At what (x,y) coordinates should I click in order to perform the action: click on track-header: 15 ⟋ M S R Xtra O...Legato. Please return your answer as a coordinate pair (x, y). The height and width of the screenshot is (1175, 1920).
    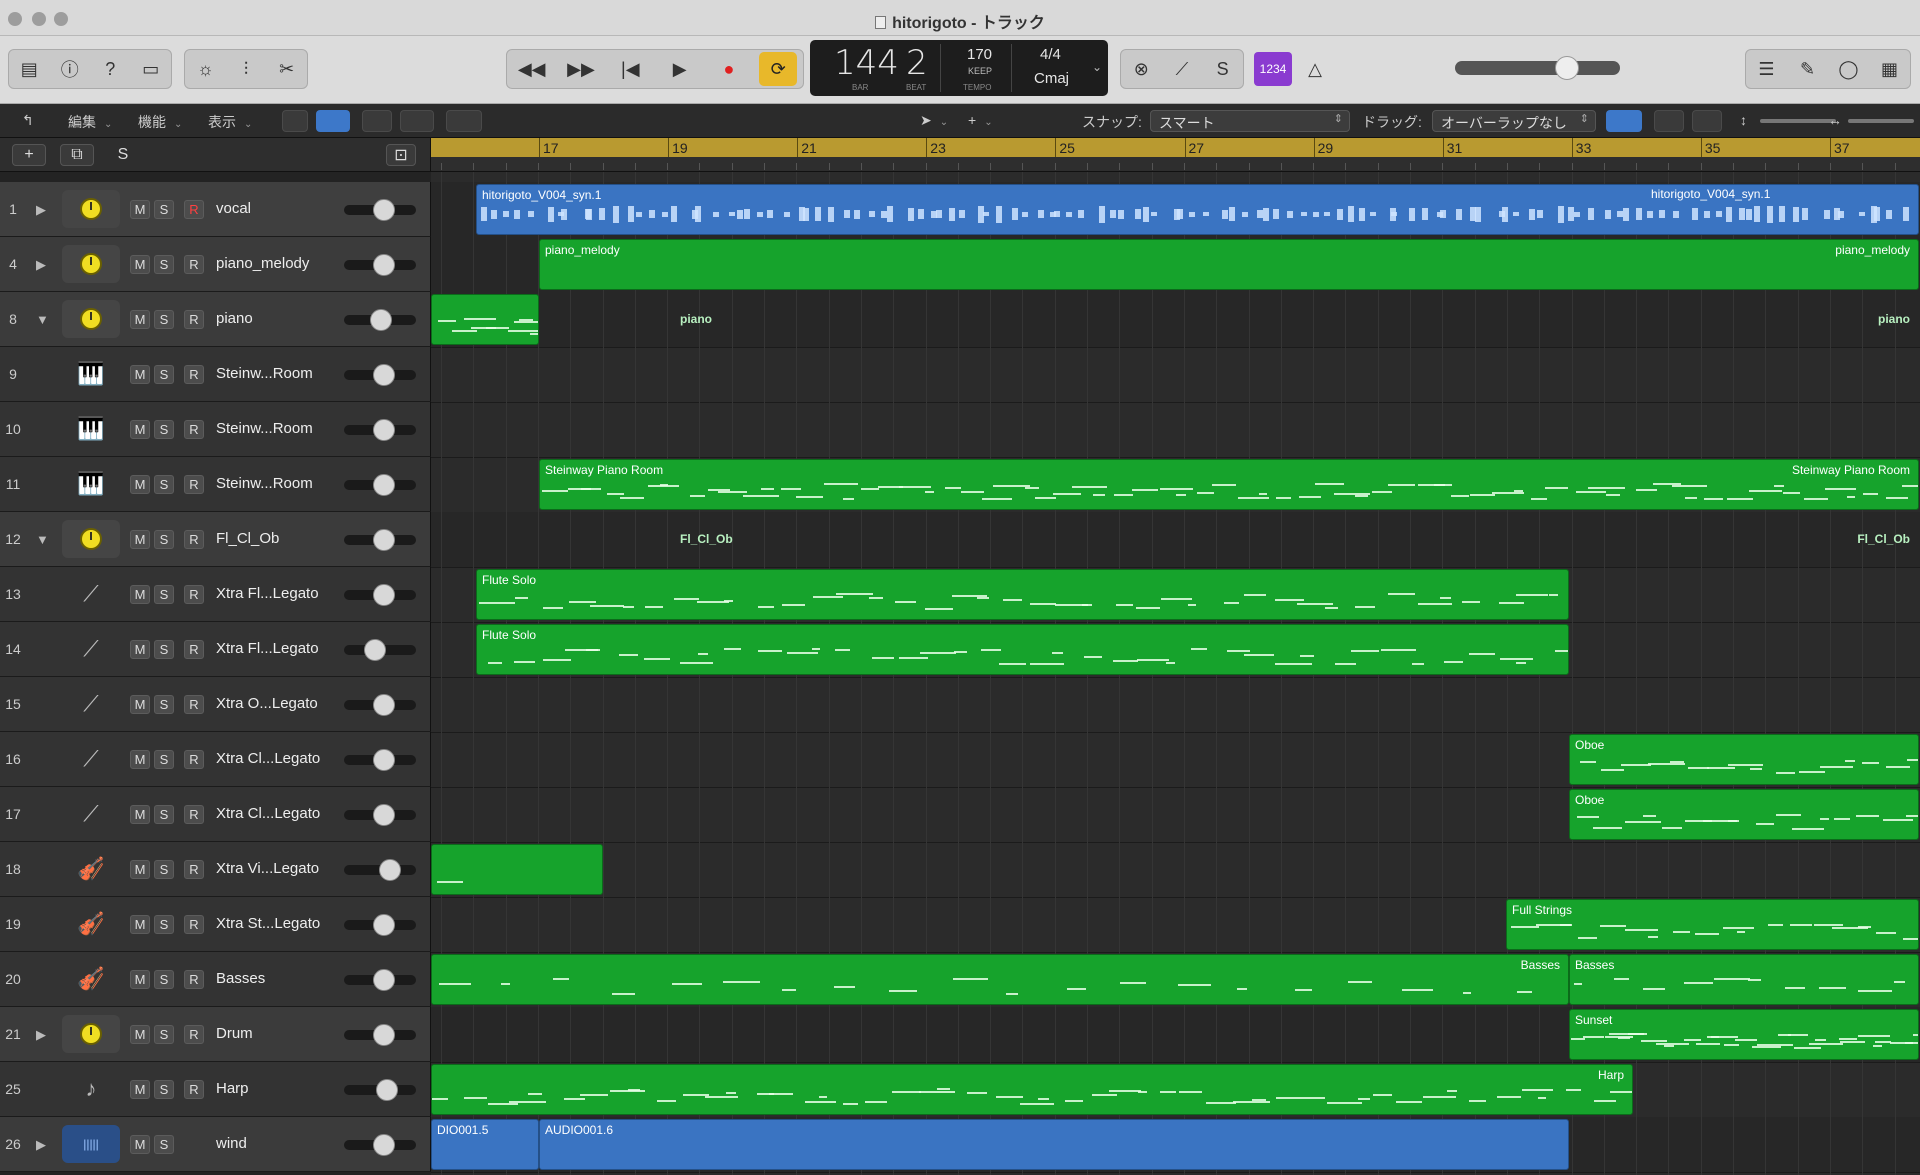
    Looking at the image, I should click on (215, 704).